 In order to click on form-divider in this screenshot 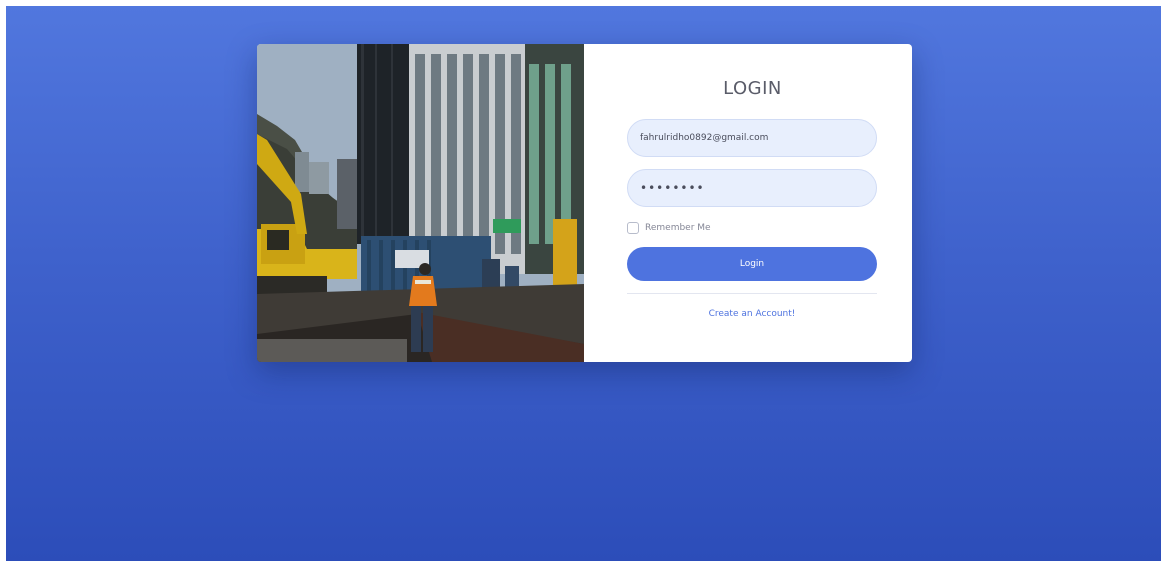, I will do `click(752, 293)`.